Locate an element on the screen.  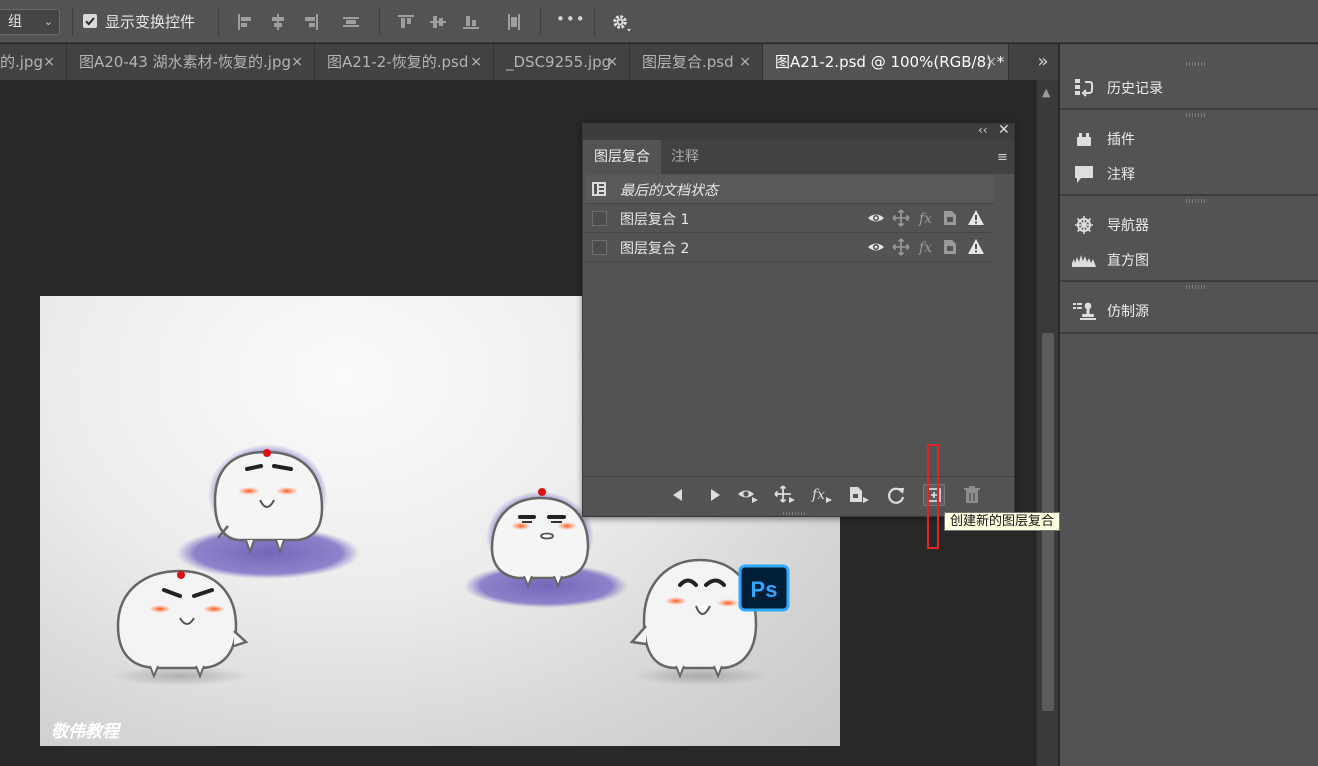
document-tab: 图A21-2-恢复的.psd × is located at coordinates (404, 62).